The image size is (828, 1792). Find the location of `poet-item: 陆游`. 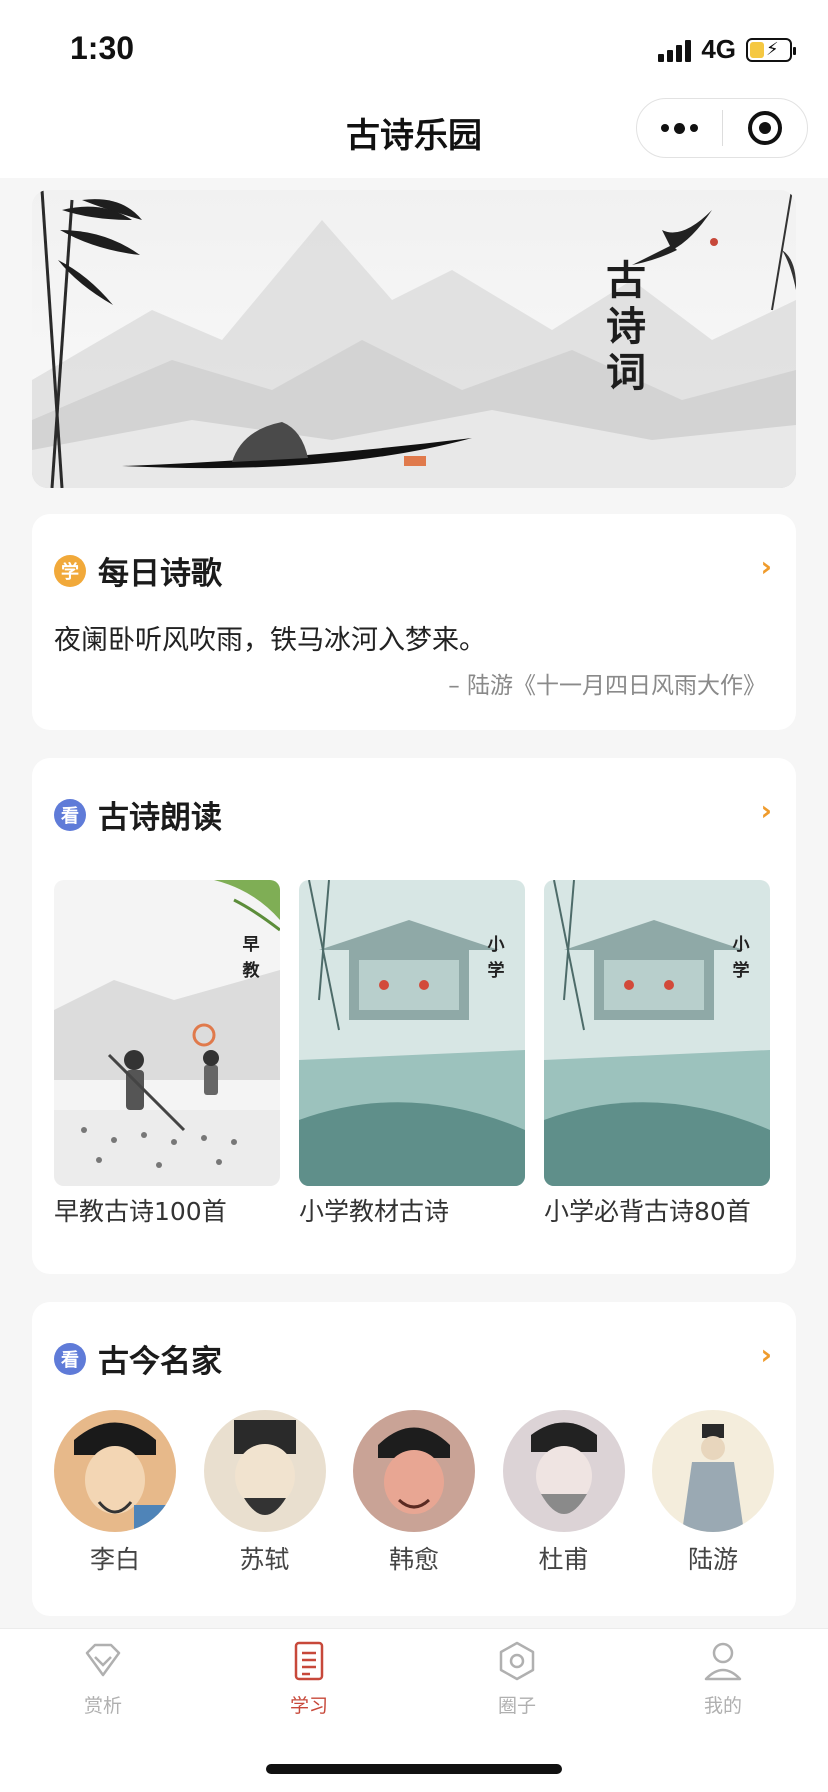

poet-item: 陆游 is located at coordinates (713, 1493).